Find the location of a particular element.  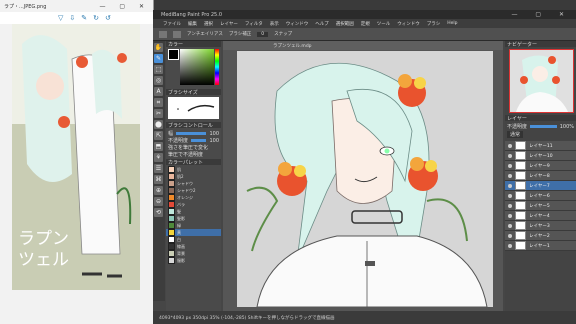

filter-icon: ▽ is located at coordinates (60, 18).